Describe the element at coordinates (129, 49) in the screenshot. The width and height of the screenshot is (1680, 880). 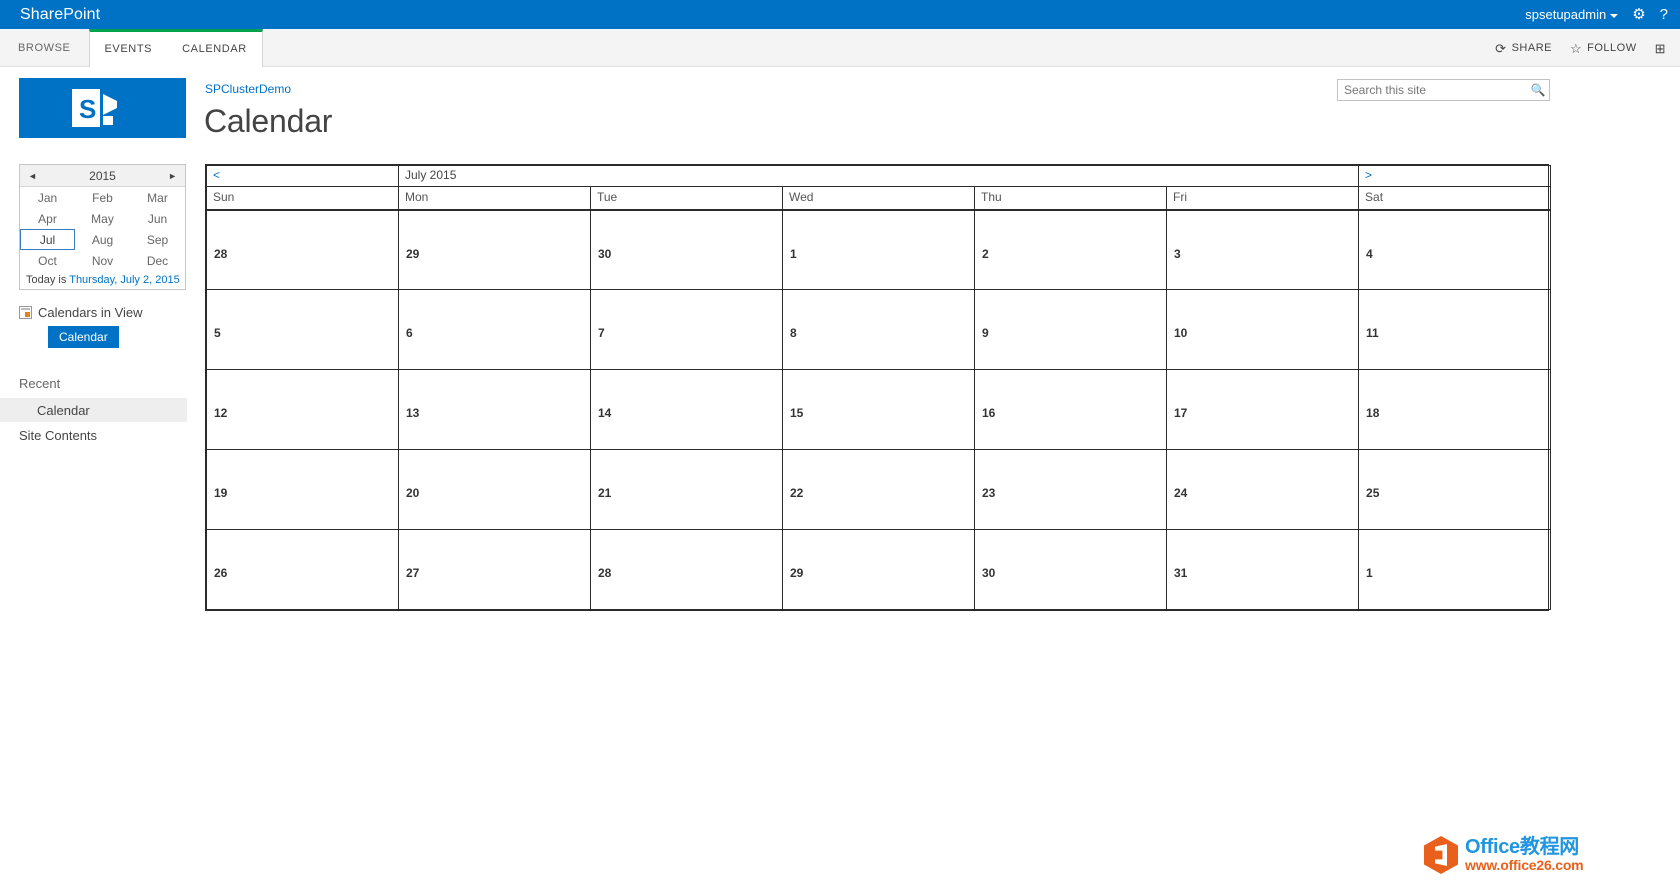
I see `tab-events: EVENTS` at that location.